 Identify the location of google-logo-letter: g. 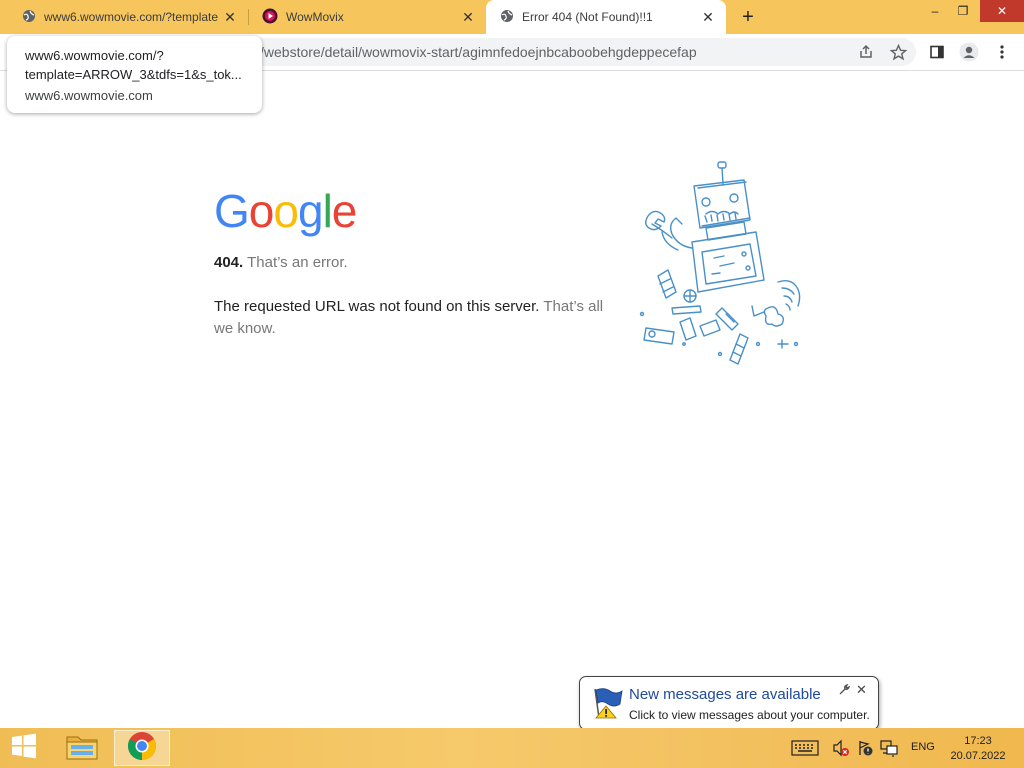
(310, 211).